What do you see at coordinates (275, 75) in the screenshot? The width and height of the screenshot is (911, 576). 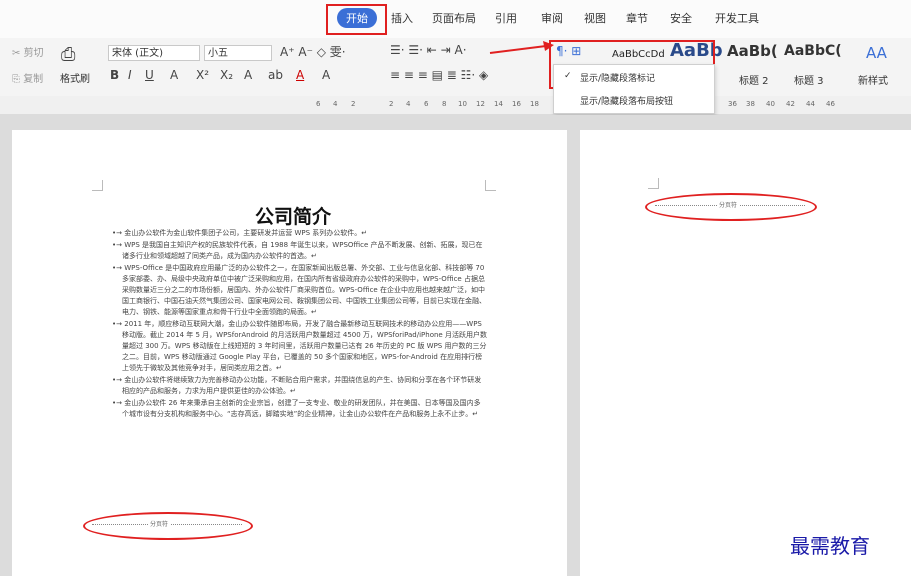 I see `highlight-button: ab` at bounding box center [275, 75].